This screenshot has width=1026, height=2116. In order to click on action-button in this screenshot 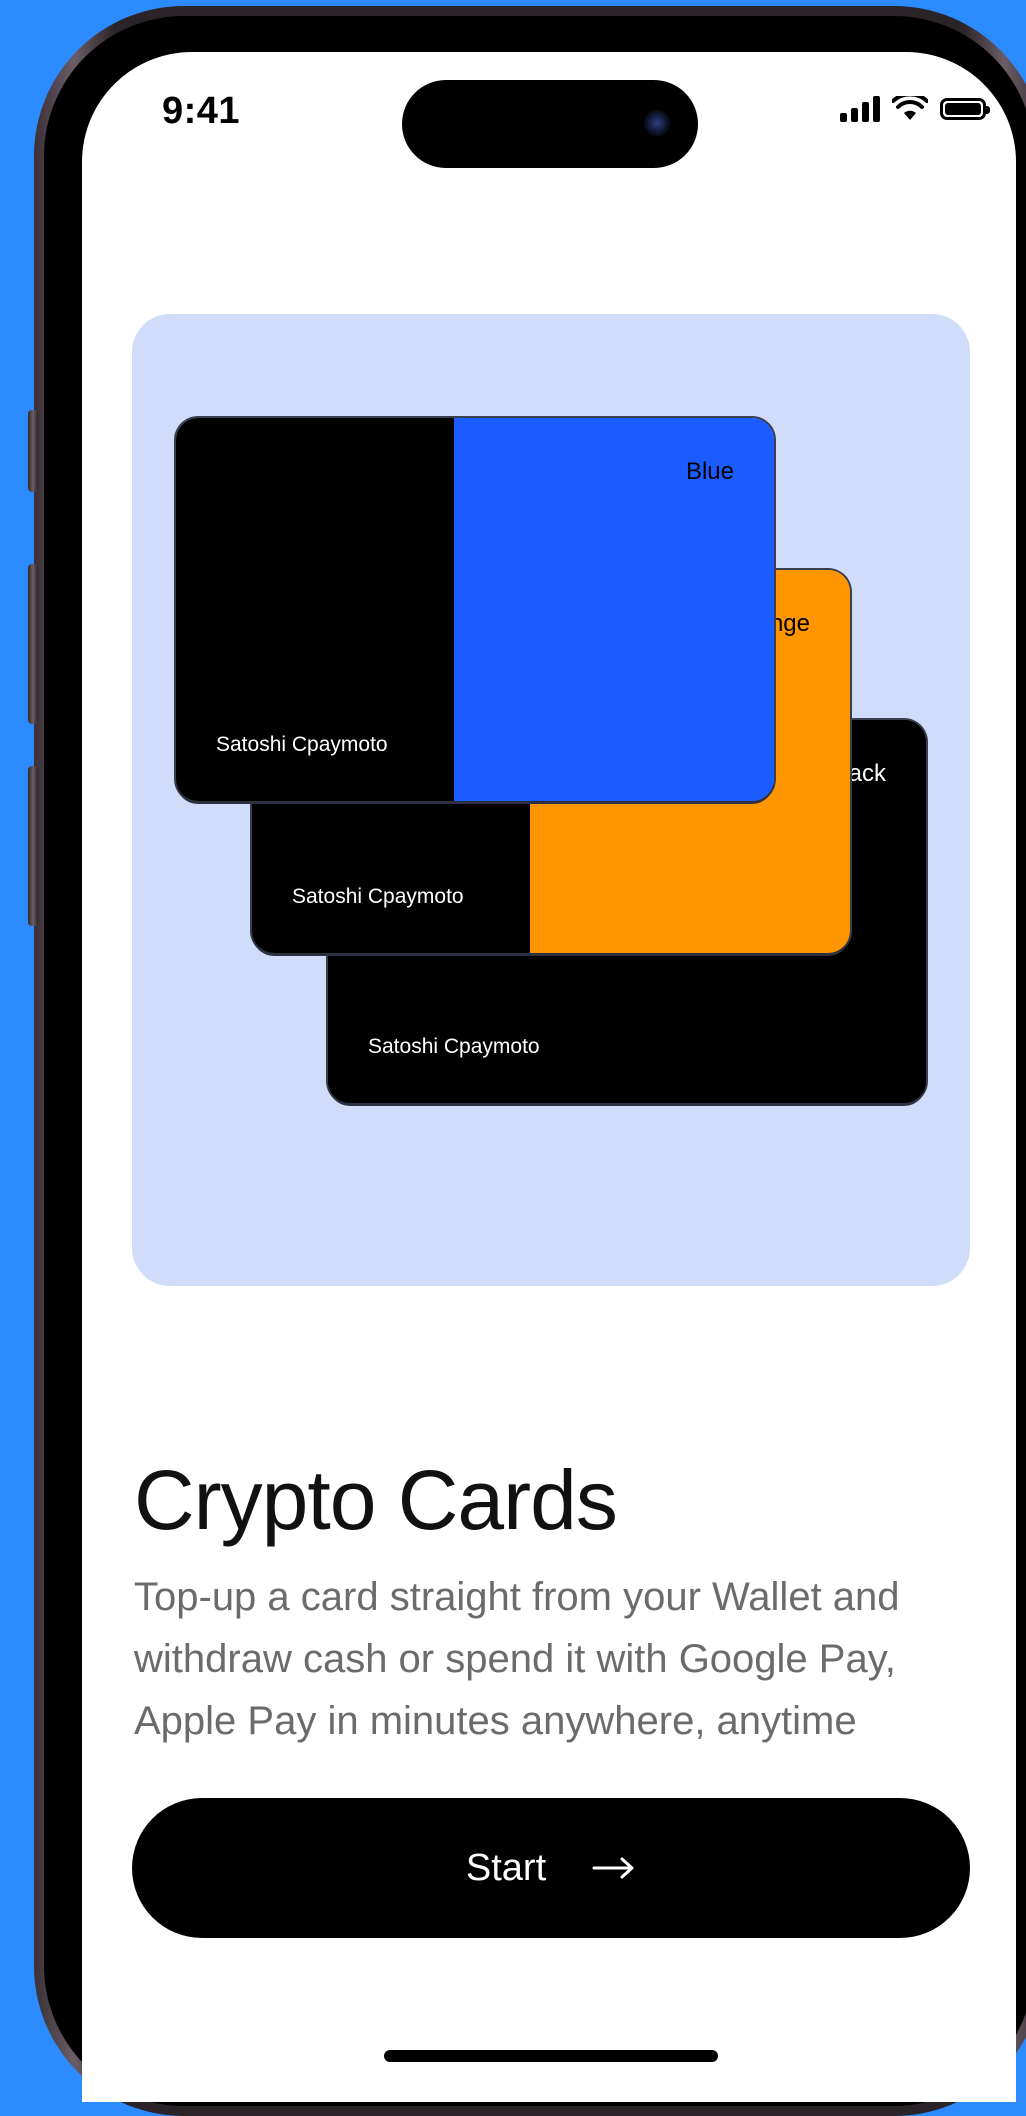, I will do `click(33, 451)`.